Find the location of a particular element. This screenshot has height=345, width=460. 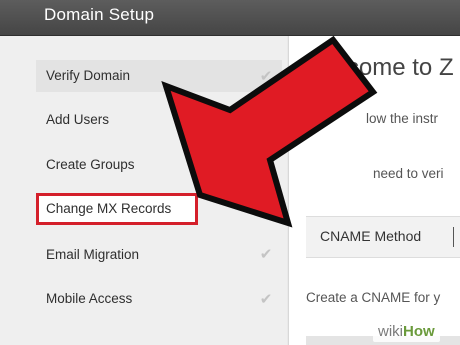

tab-separator is located at coordinates (453, 237).